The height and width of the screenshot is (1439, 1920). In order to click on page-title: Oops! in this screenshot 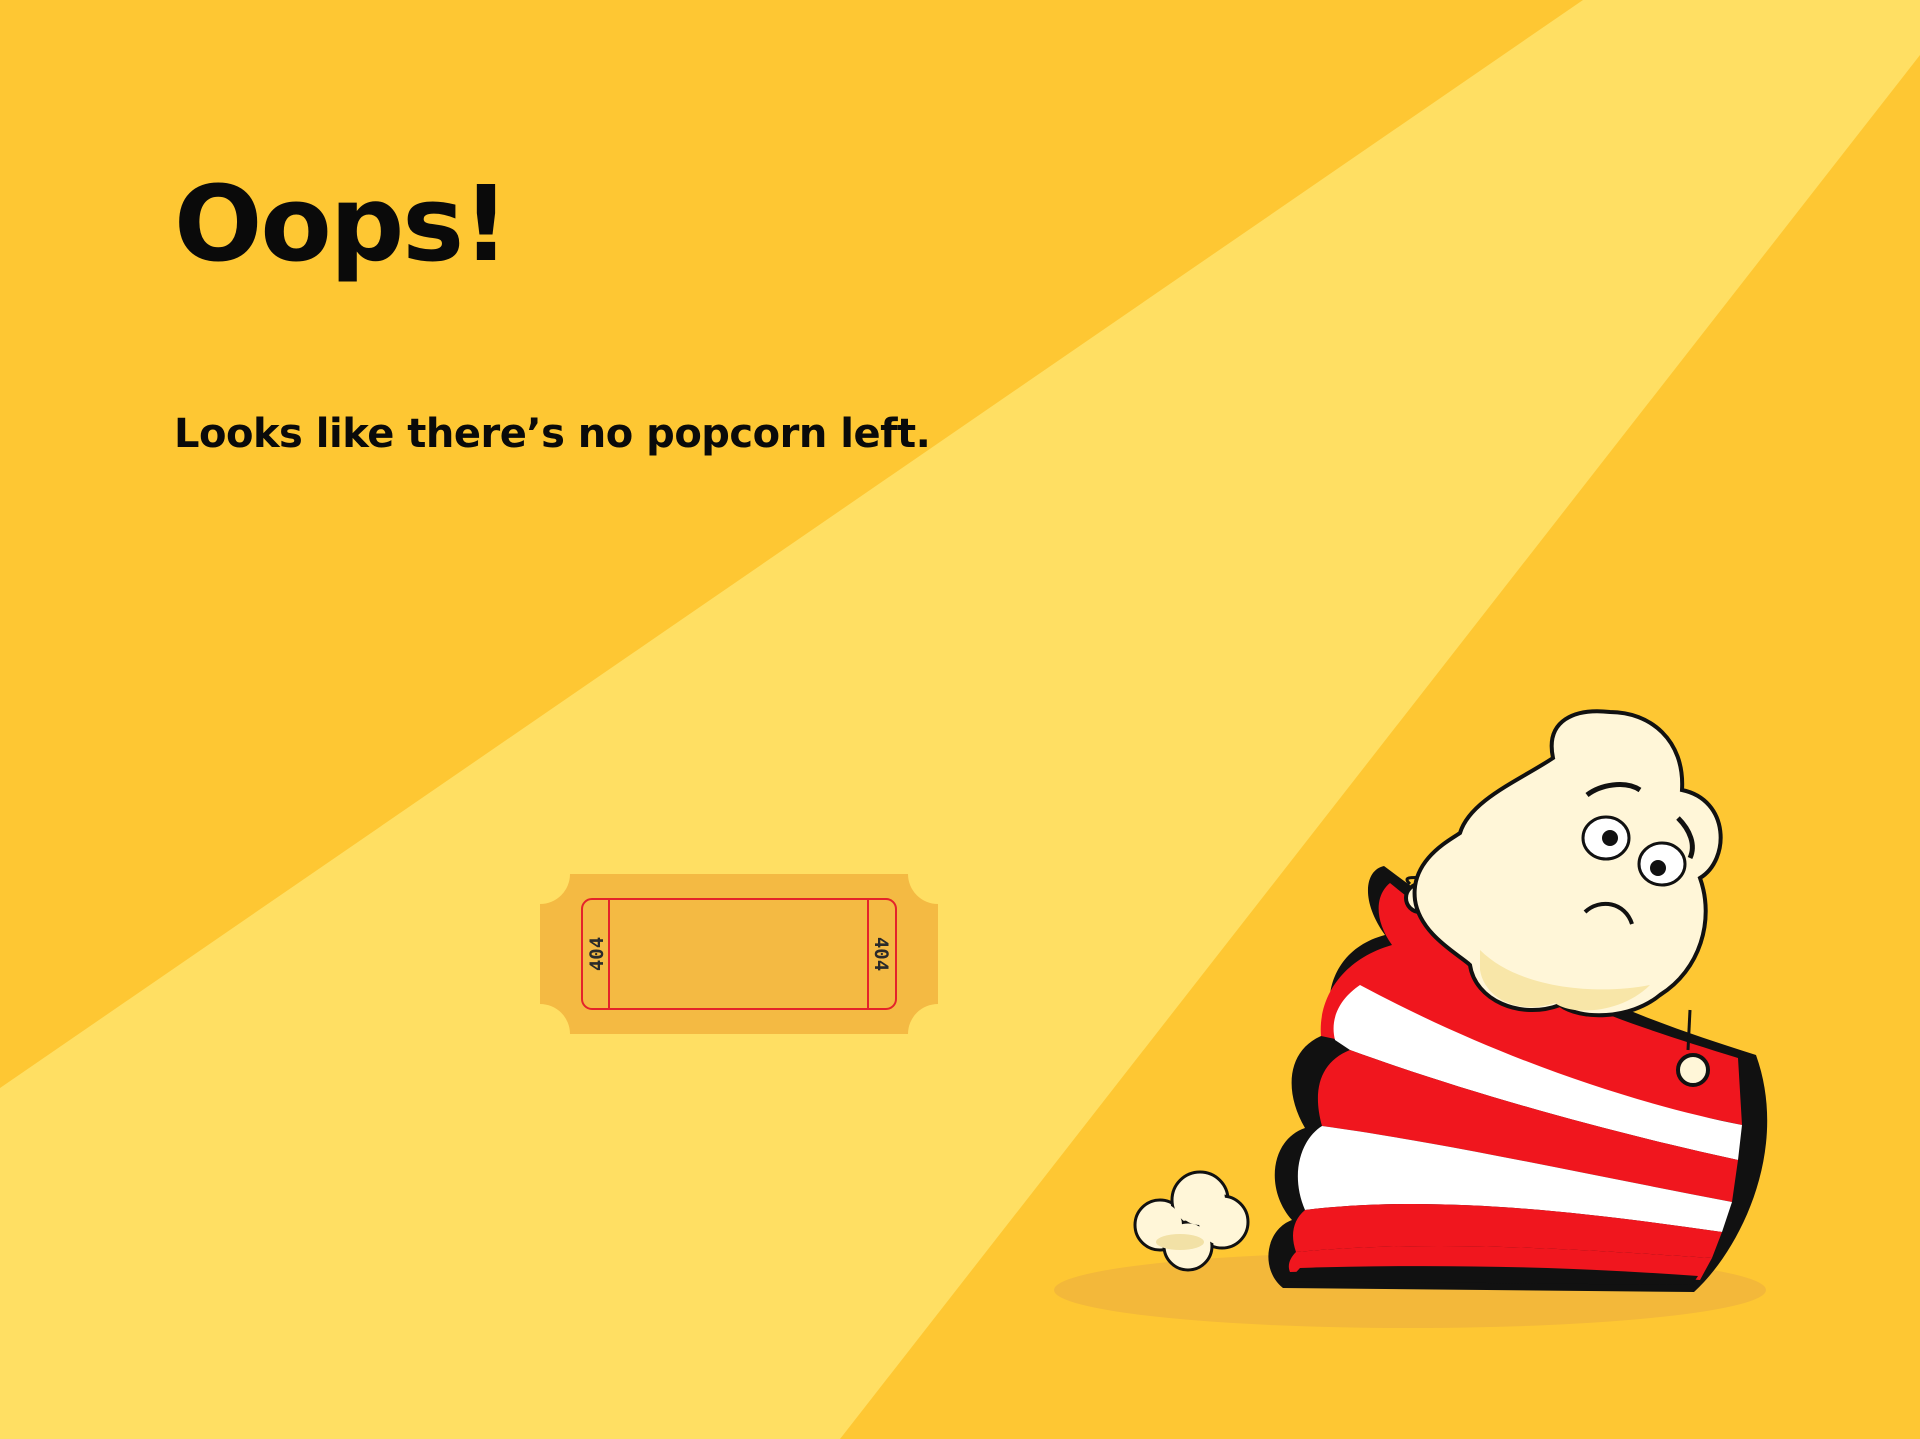, I will do `click(342, 224)`.